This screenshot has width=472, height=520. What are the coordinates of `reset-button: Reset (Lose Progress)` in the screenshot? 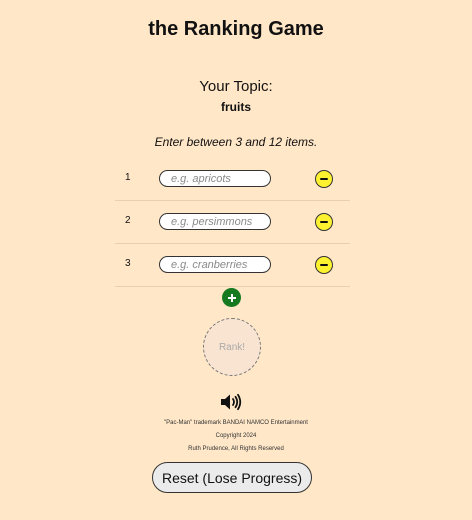 It's located at (232, 477).